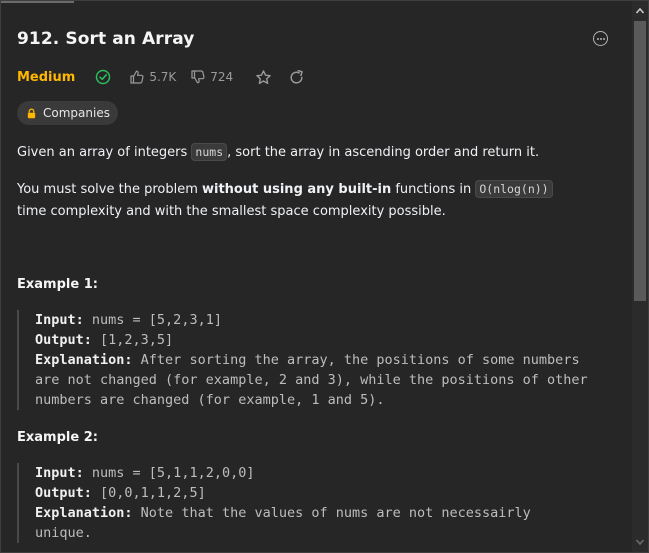 This screenshot has height=553, width=649. I want to click on input-value: nums = [5,2,3,1], so click(152, 320).